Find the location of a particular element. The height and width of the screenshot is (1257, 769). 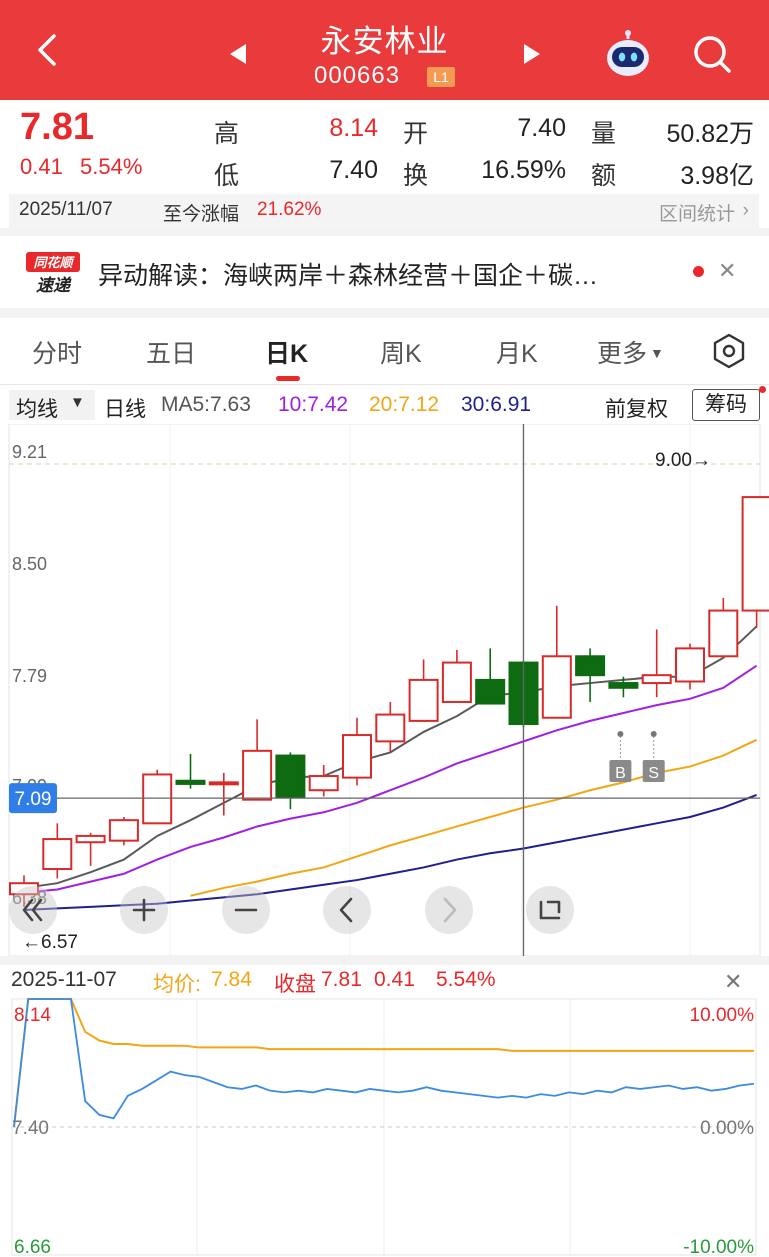

level-badge: L1 is located at coordinates (441, 77).